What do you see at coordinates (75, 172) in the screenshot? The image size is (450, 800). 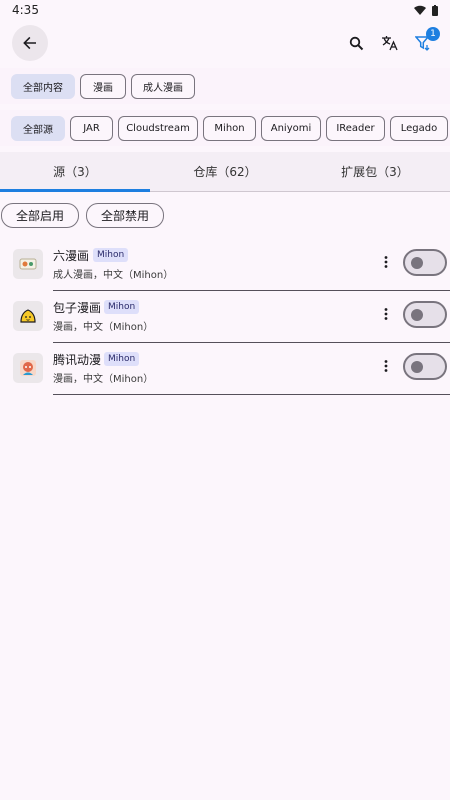 I see `tab-sources: 源（3）` at bounding box center [75, 172].